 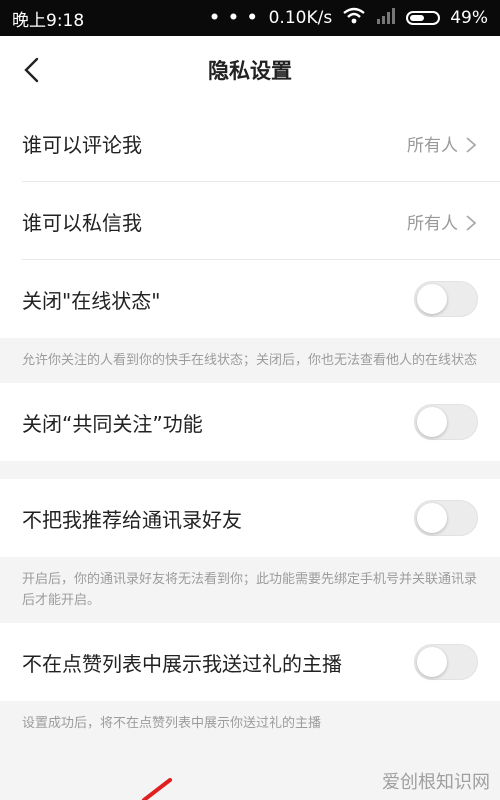 What do you see at coordinates (432, 223) in the screenshot?
I see `message-permission-value: 所有人` at bounding box center [432, 223].